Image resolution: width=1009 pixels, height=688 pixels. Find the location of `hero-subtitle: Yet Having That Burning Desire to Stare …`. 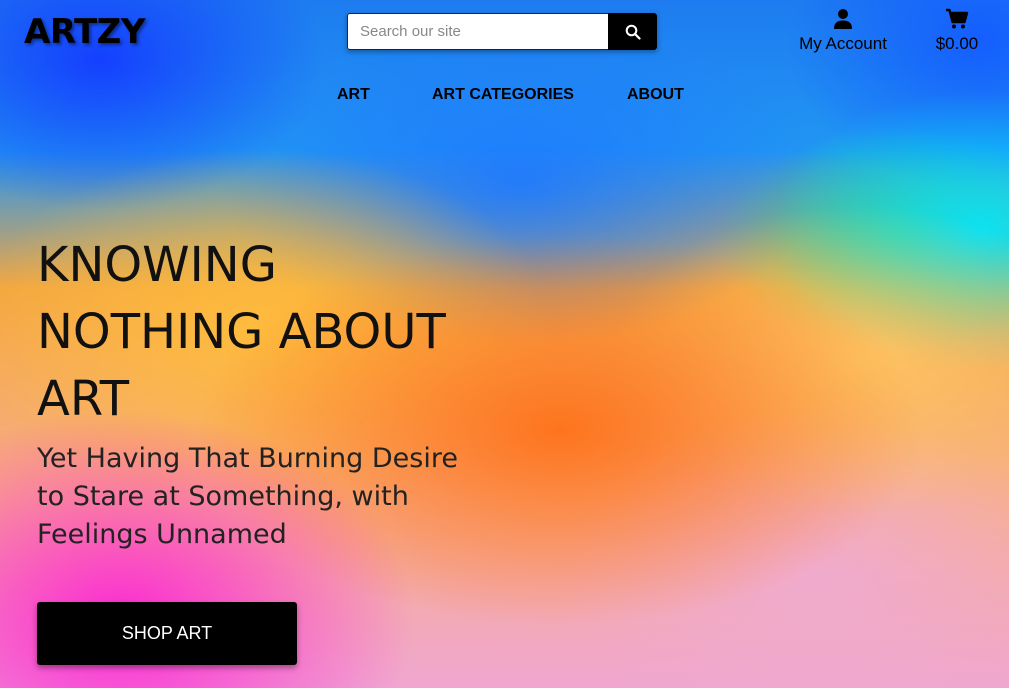

hero-subtitle: Yet Having That Burning Desire to Stare … is located at coordinates (247, 496).